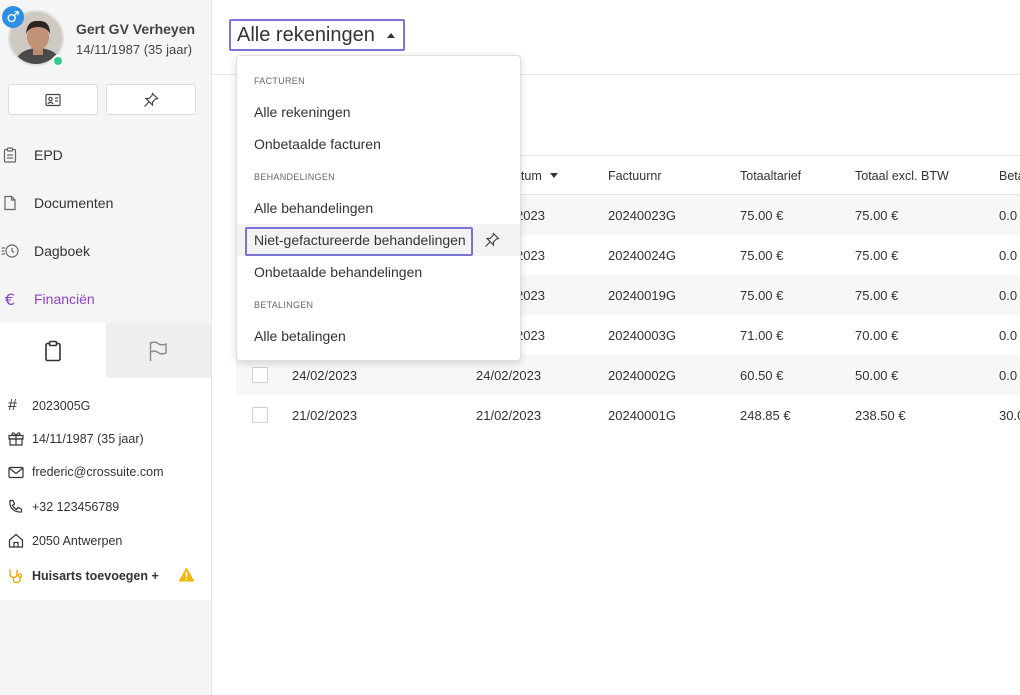 The height and width of the screenshot is (695, 1020). Describe the element at coordinates (302, 112) in the screenshot. I see `menu-item-alle-rekeningen: Alle rekeningen` at that location.